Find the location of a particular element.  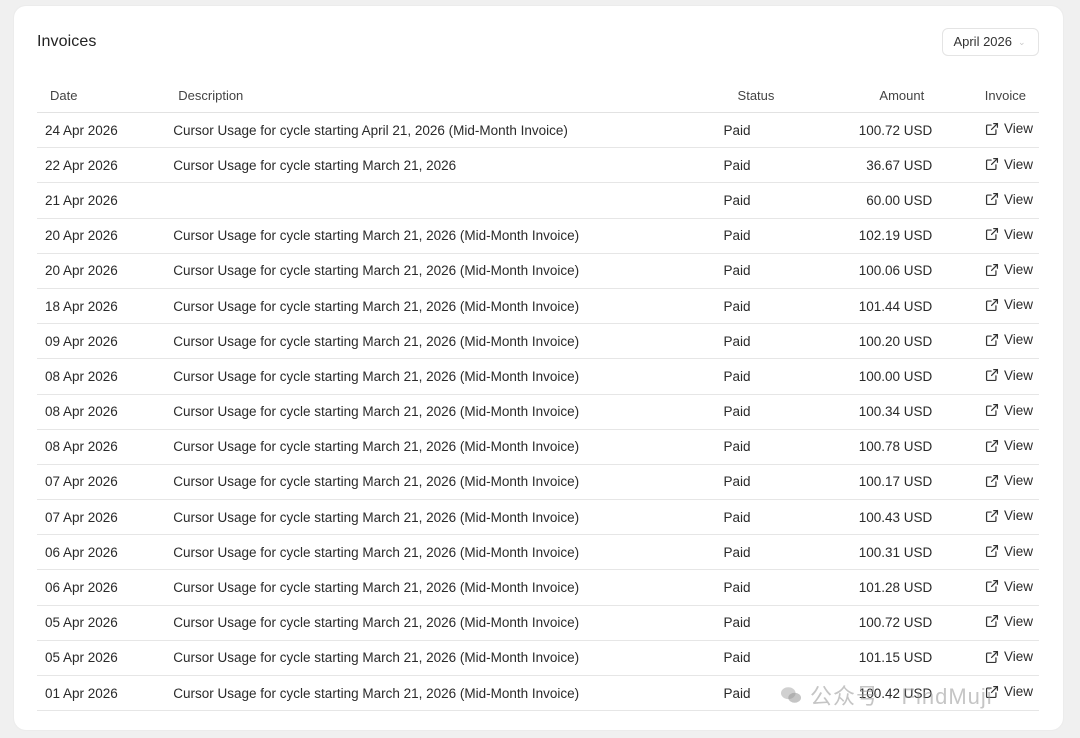

cell-date: 09 Apr 2026 is located at coordinates (105, 341).